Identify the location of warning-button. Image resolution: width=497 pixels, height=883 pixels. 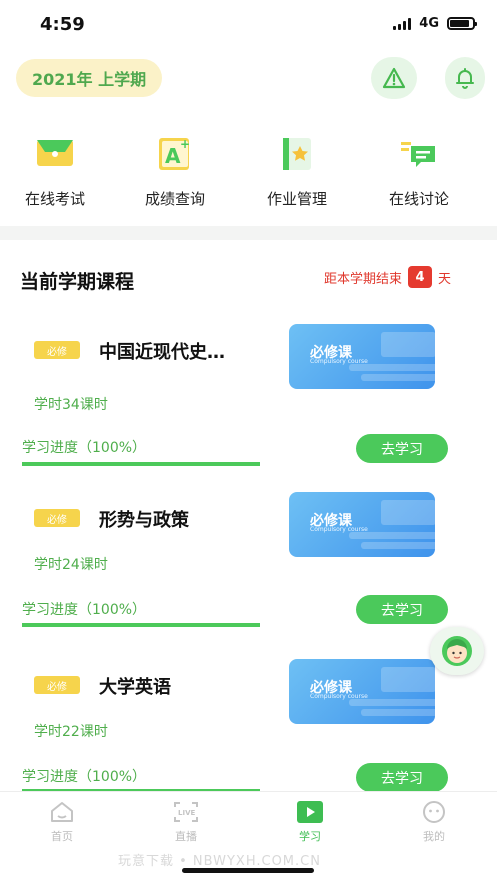
(394, 78).